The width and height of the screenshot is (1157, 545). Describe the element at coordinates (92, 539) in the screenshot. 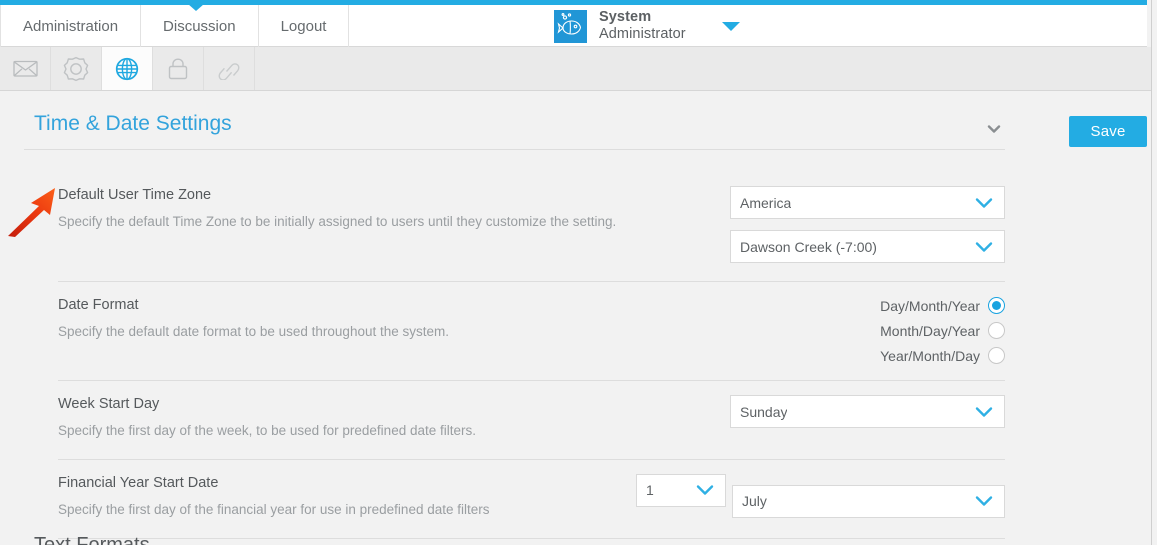

I see `next-section-heading: Text Formats` at that location.